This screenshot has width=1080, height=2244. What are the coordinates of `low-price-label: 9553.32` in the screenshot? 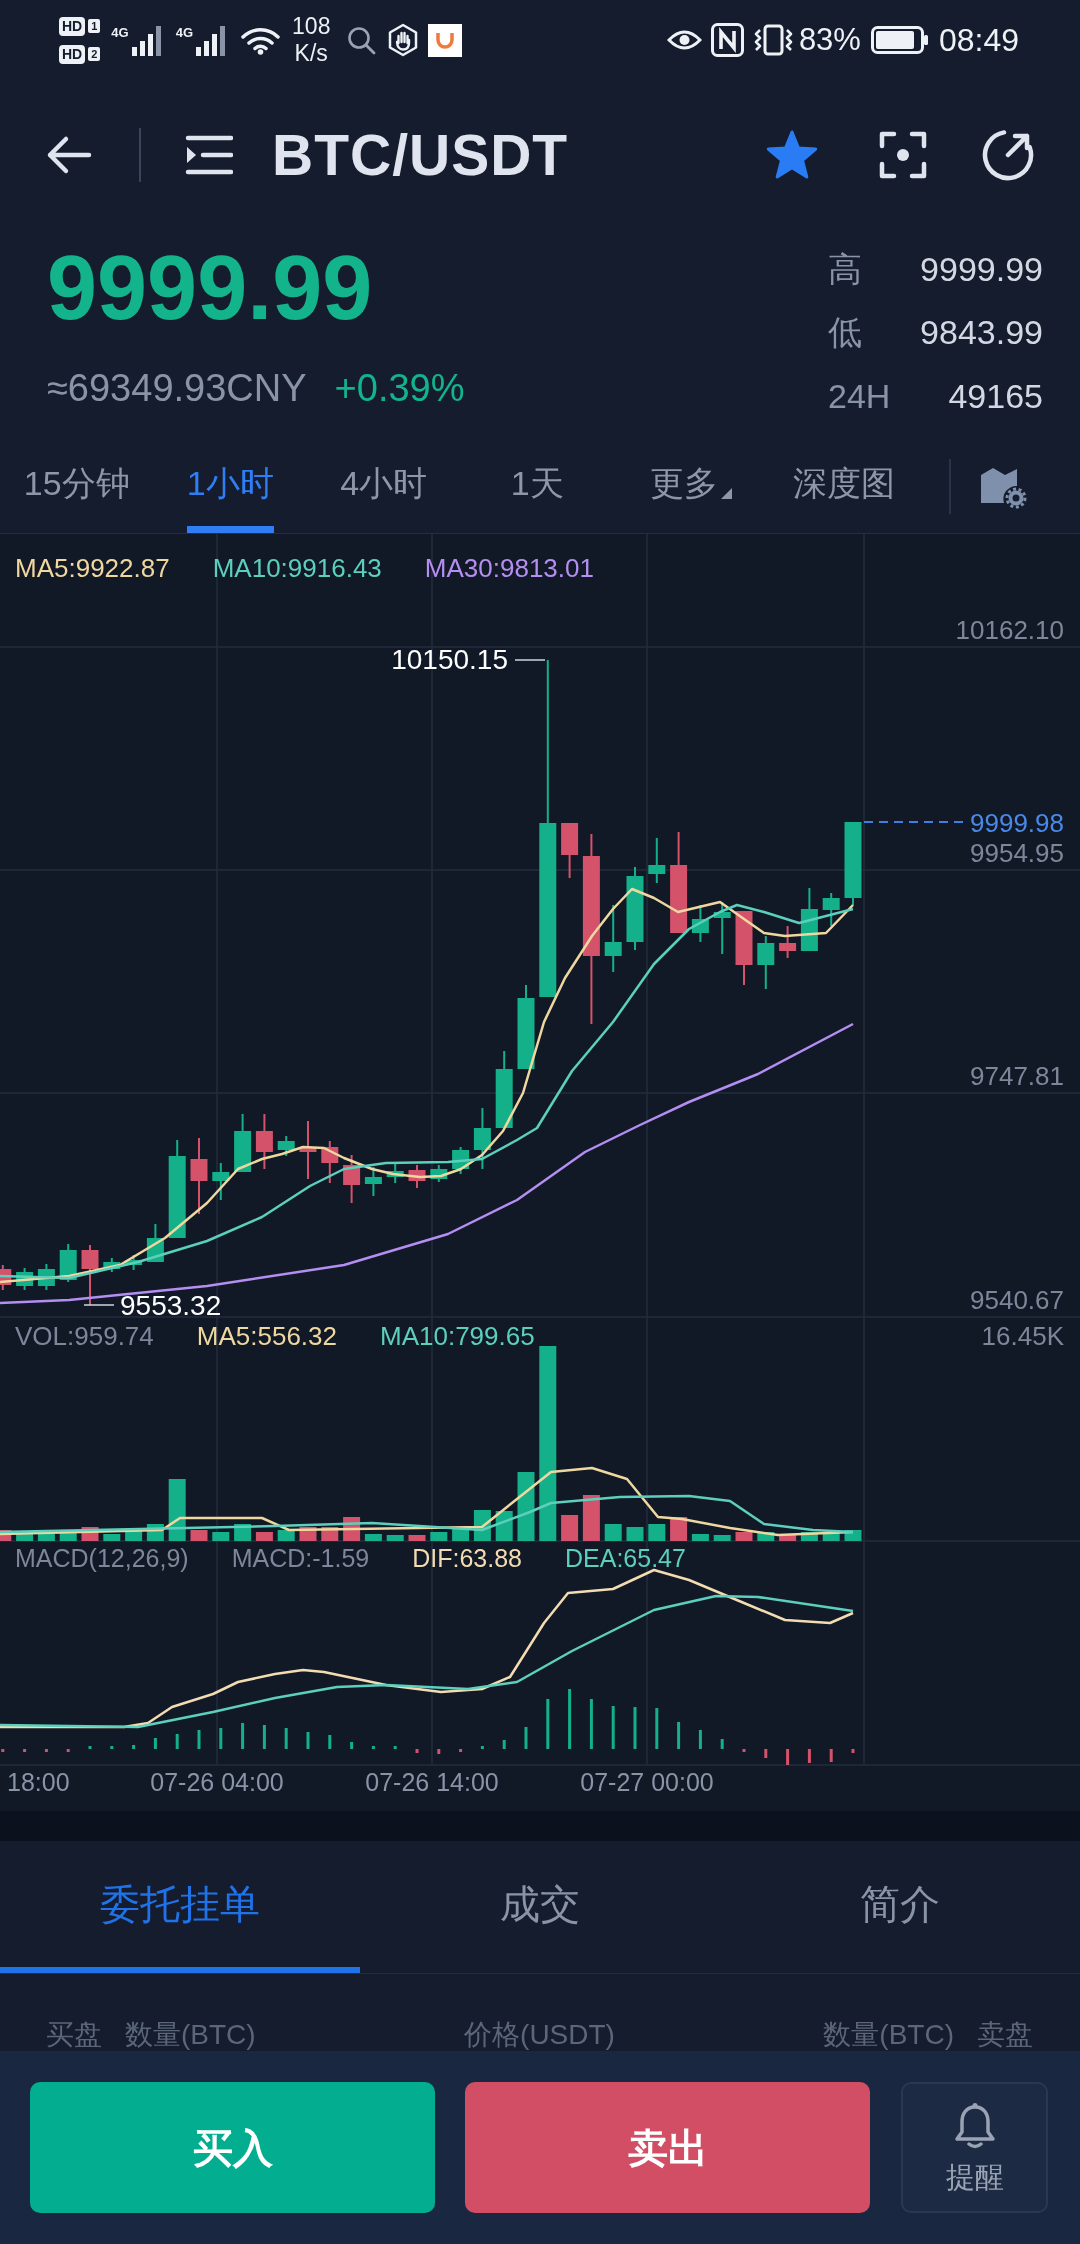 It's located at (171, 1305).